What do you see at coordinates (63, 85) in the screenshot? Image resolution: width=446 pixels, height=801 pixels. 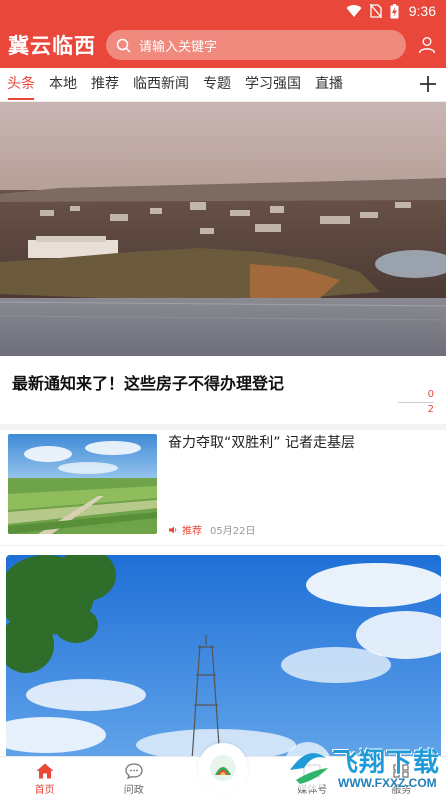 I see `tab-local: 本地` at bounding box center [63, 85].